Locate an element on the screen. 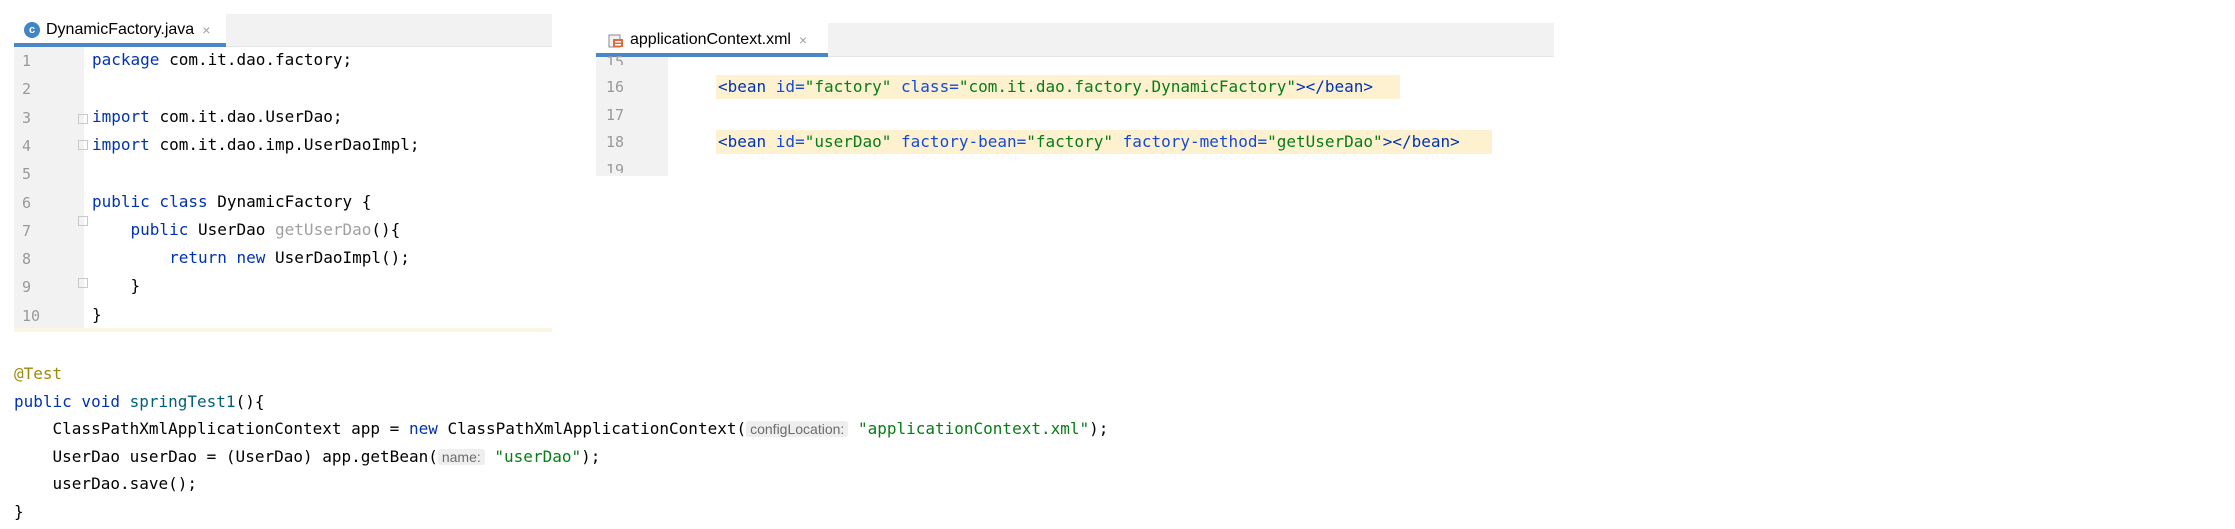 The height and width of the screenshot is (529, 2235). line-number: 9 is located at coordinates (27, 287).